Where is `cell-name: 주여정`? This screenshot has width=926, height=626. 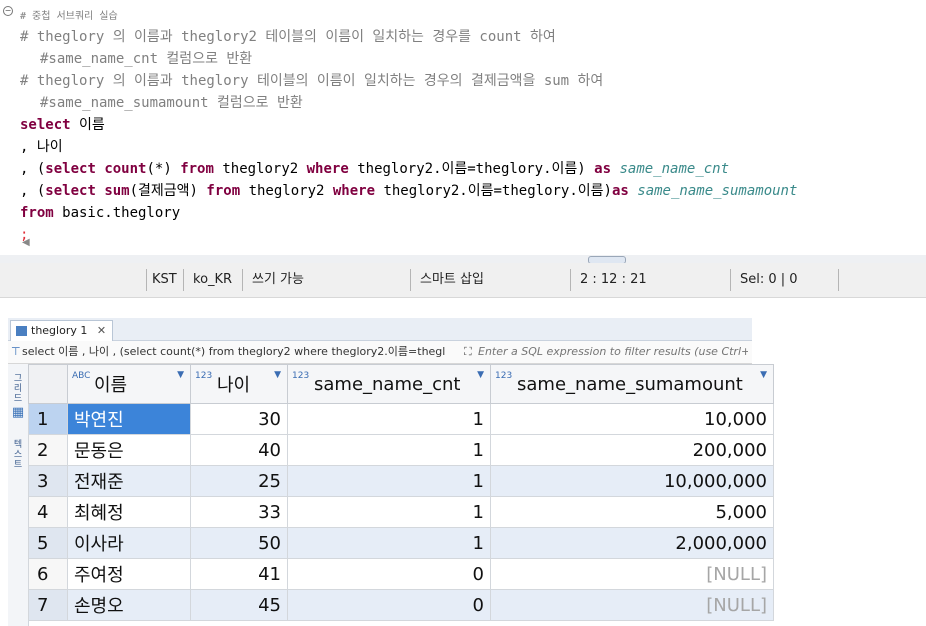
cell-name: 주여정 is located at coordinates (129, 574).